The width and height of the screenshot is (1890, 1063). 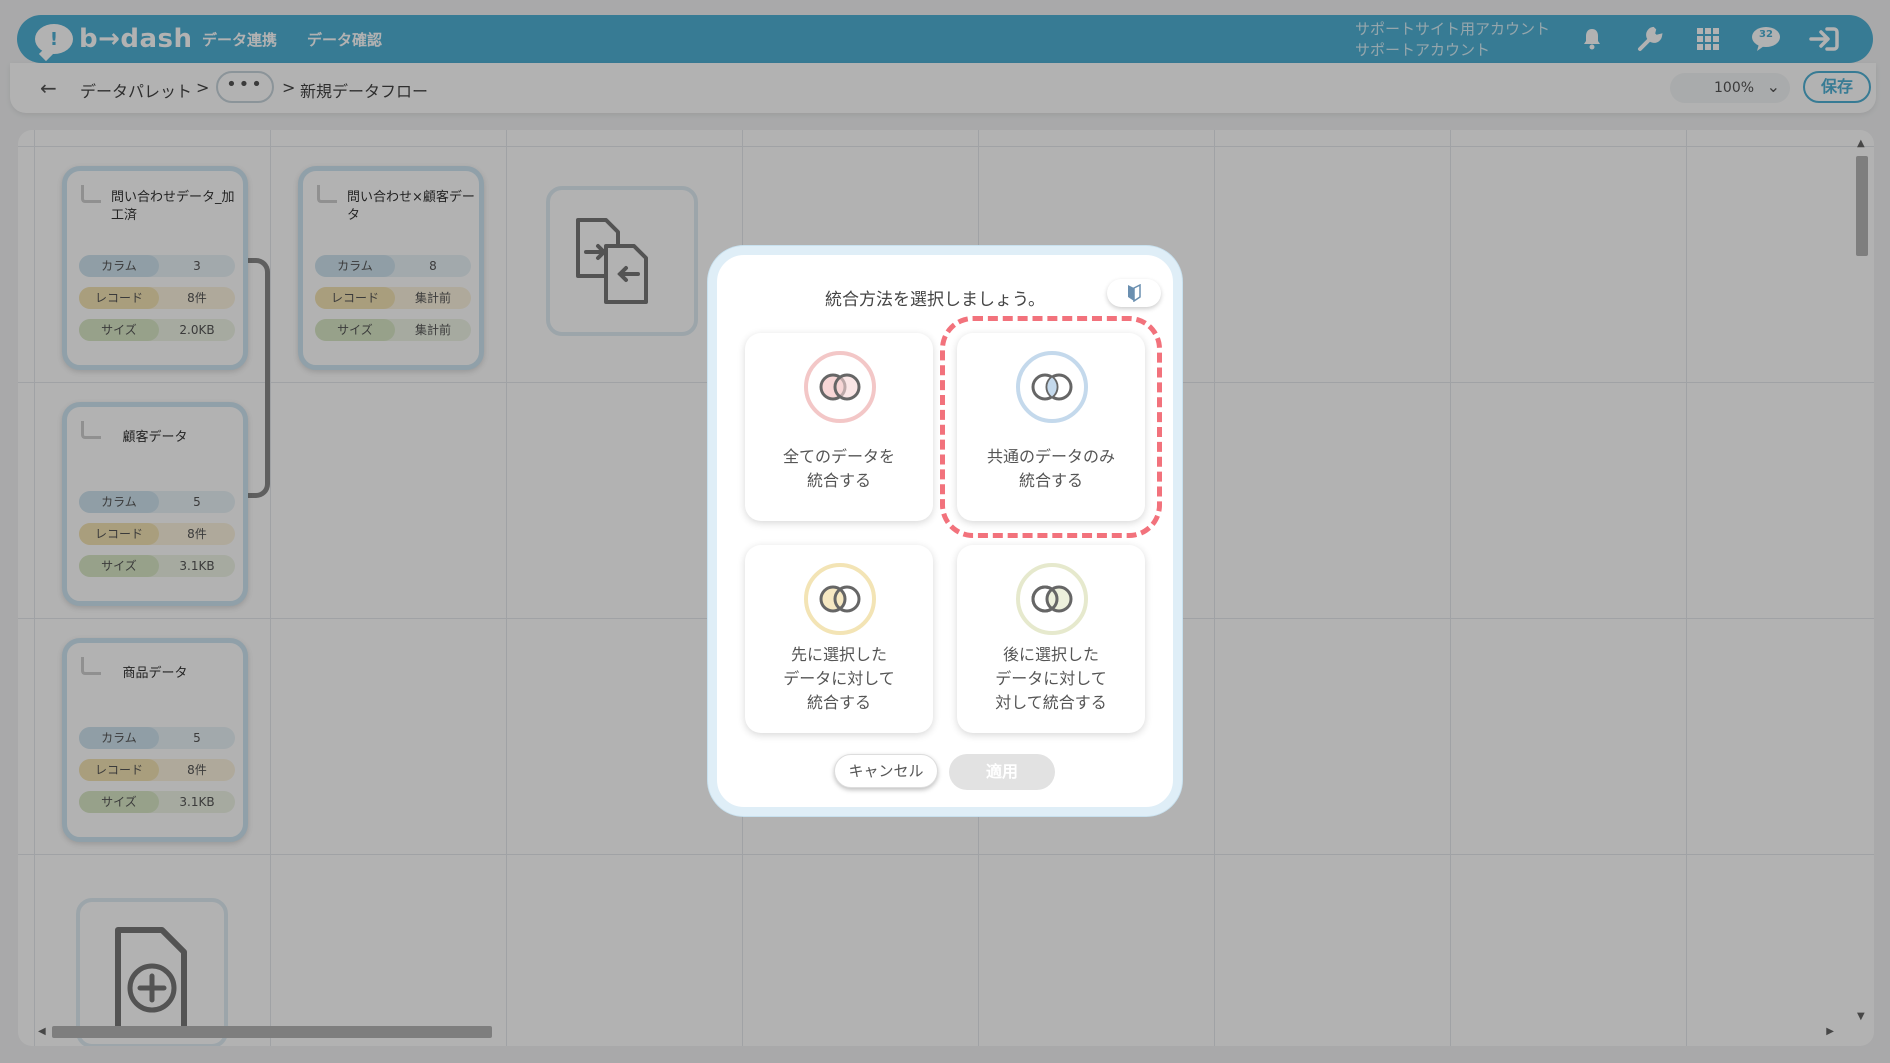 What do you see at coordinates (1050, 654) in the screenshot?
I see `option-label: 後に選択した` at bounding box center [1050, 654].